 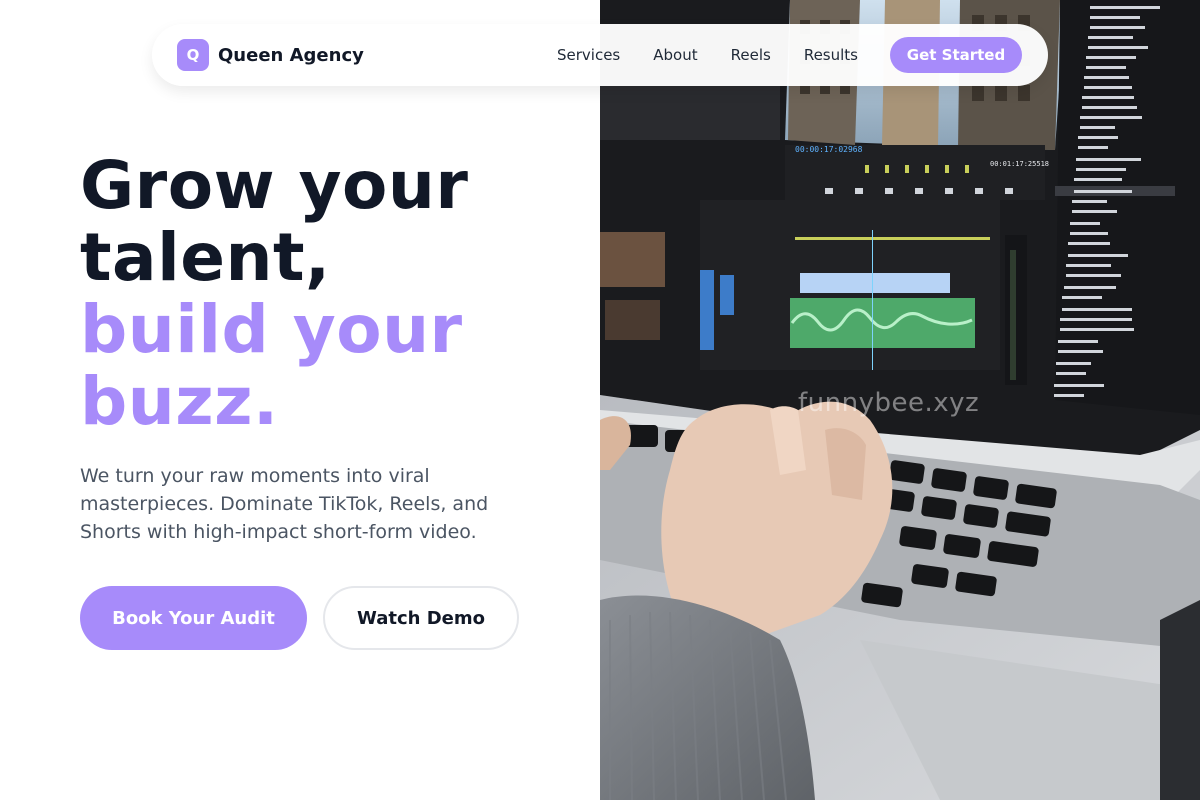 What do you see at coordinates (831, 55) in the screenshot?
I see `nav-link-results: Results` at bounding box center [831, 55].